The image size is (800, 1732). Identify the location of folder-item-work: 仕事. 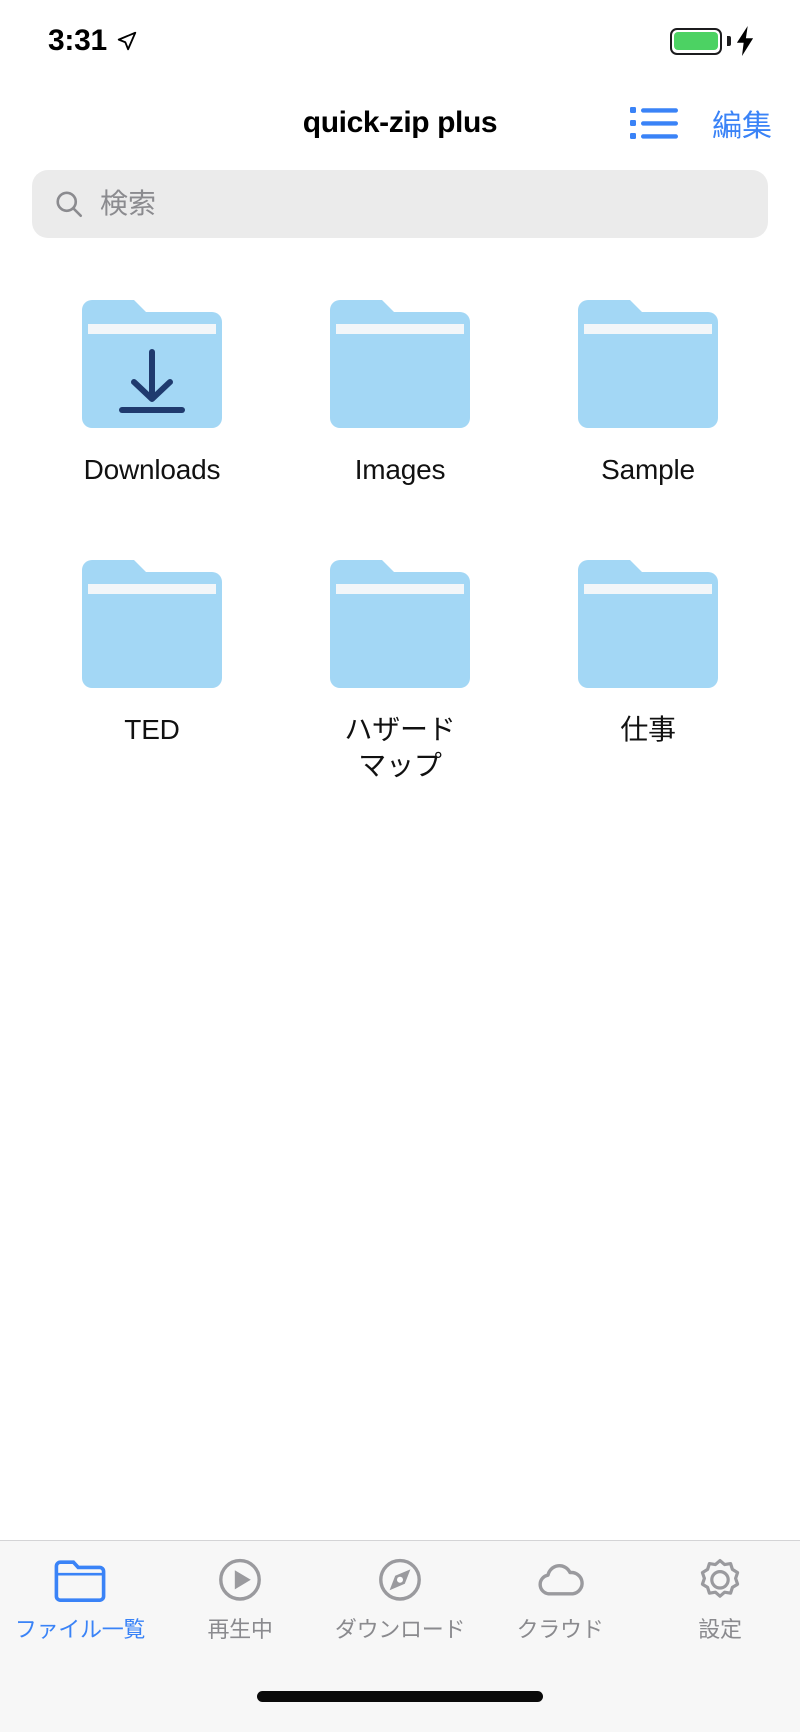
(648, 667).